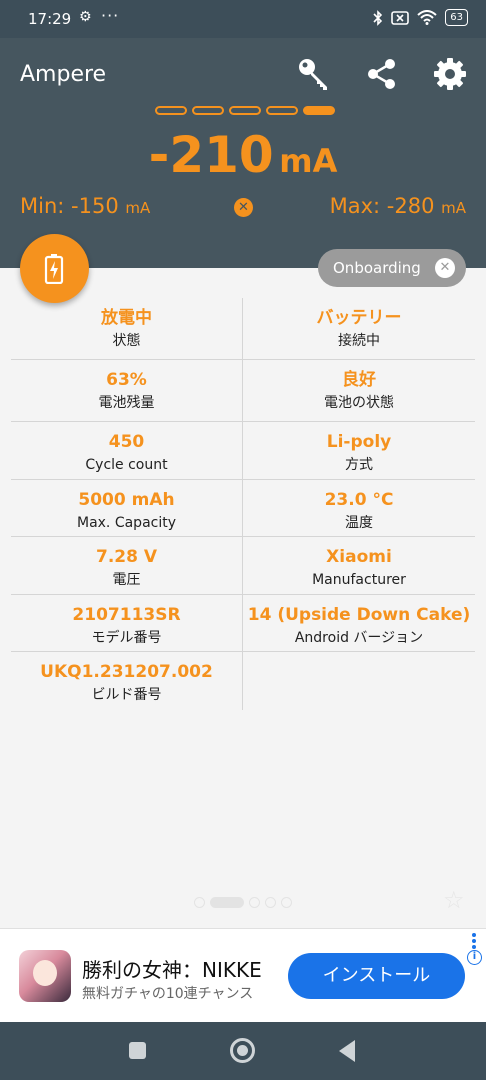  Describe the element at coordinates (126, 403) in the screenshot. I see `info-label: 電池残量` at that location.